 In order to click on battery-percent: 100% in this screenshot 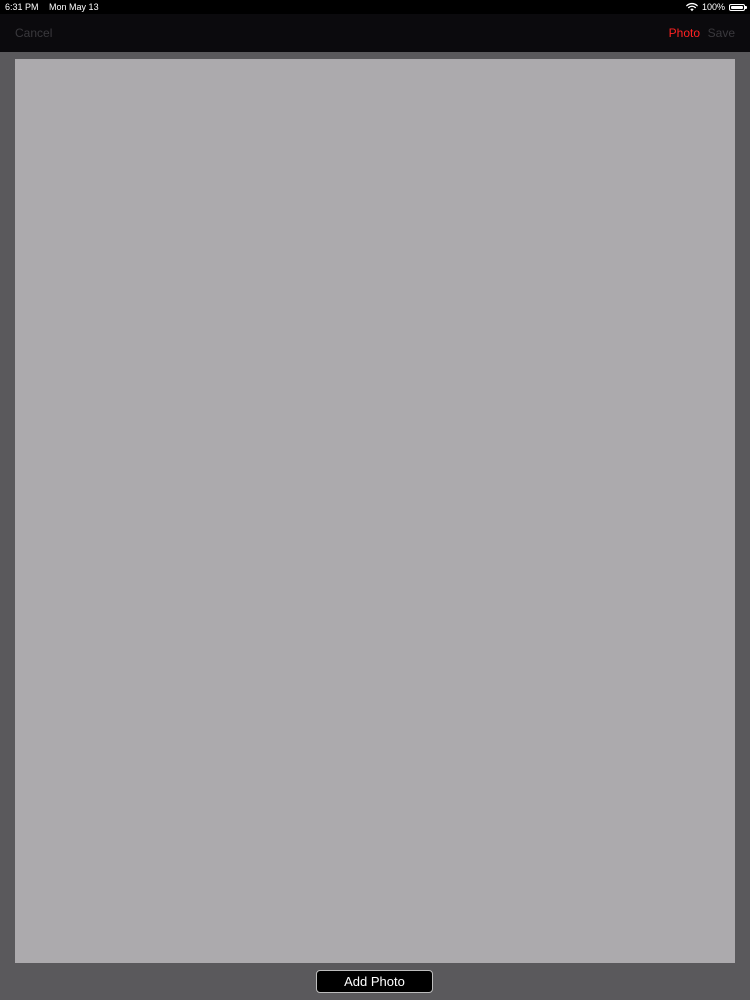, I will do `click(713, 7)`.